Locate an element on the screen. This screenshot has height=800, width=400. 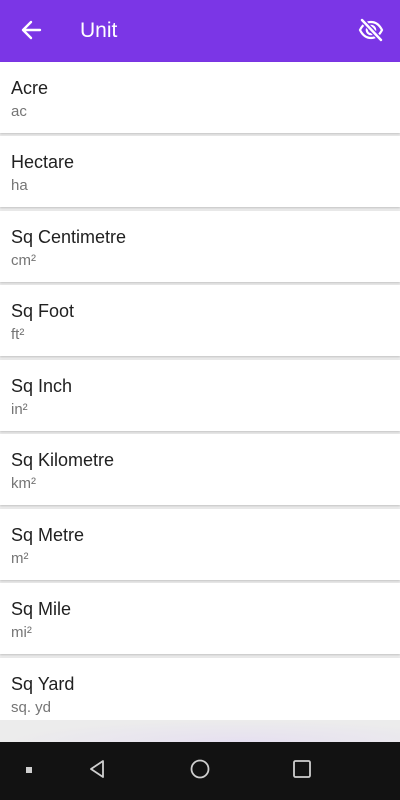
unit-item-sq-centimetre: Sq Centimetre cm² is located at coordinates (200, 246).